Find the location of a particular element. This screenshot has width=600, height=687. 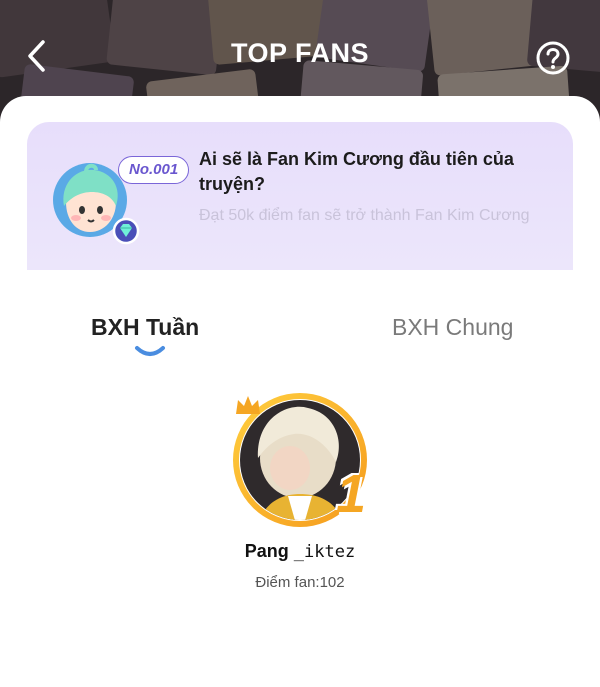

fan-handle-text: _iktez is located at coordinates (324, 552).